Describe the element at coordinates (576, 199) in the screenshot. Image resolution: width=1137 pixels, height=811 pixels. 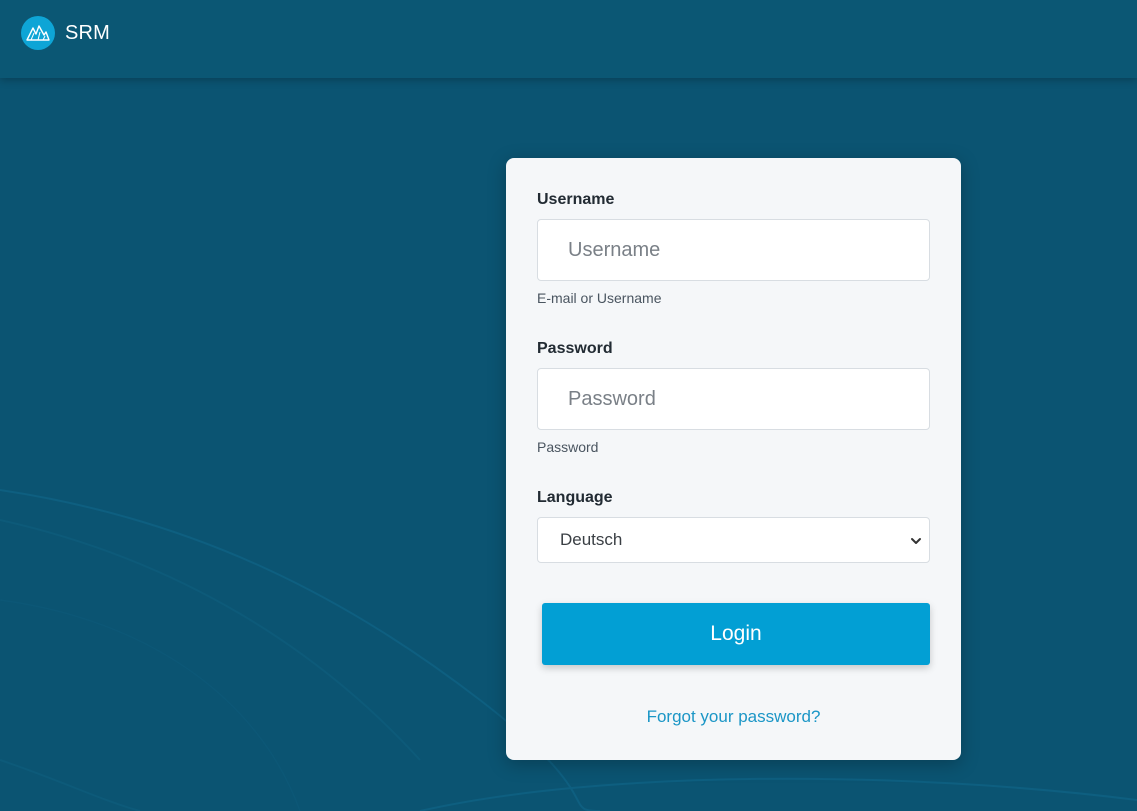
I see `username-label: Username` at that location.